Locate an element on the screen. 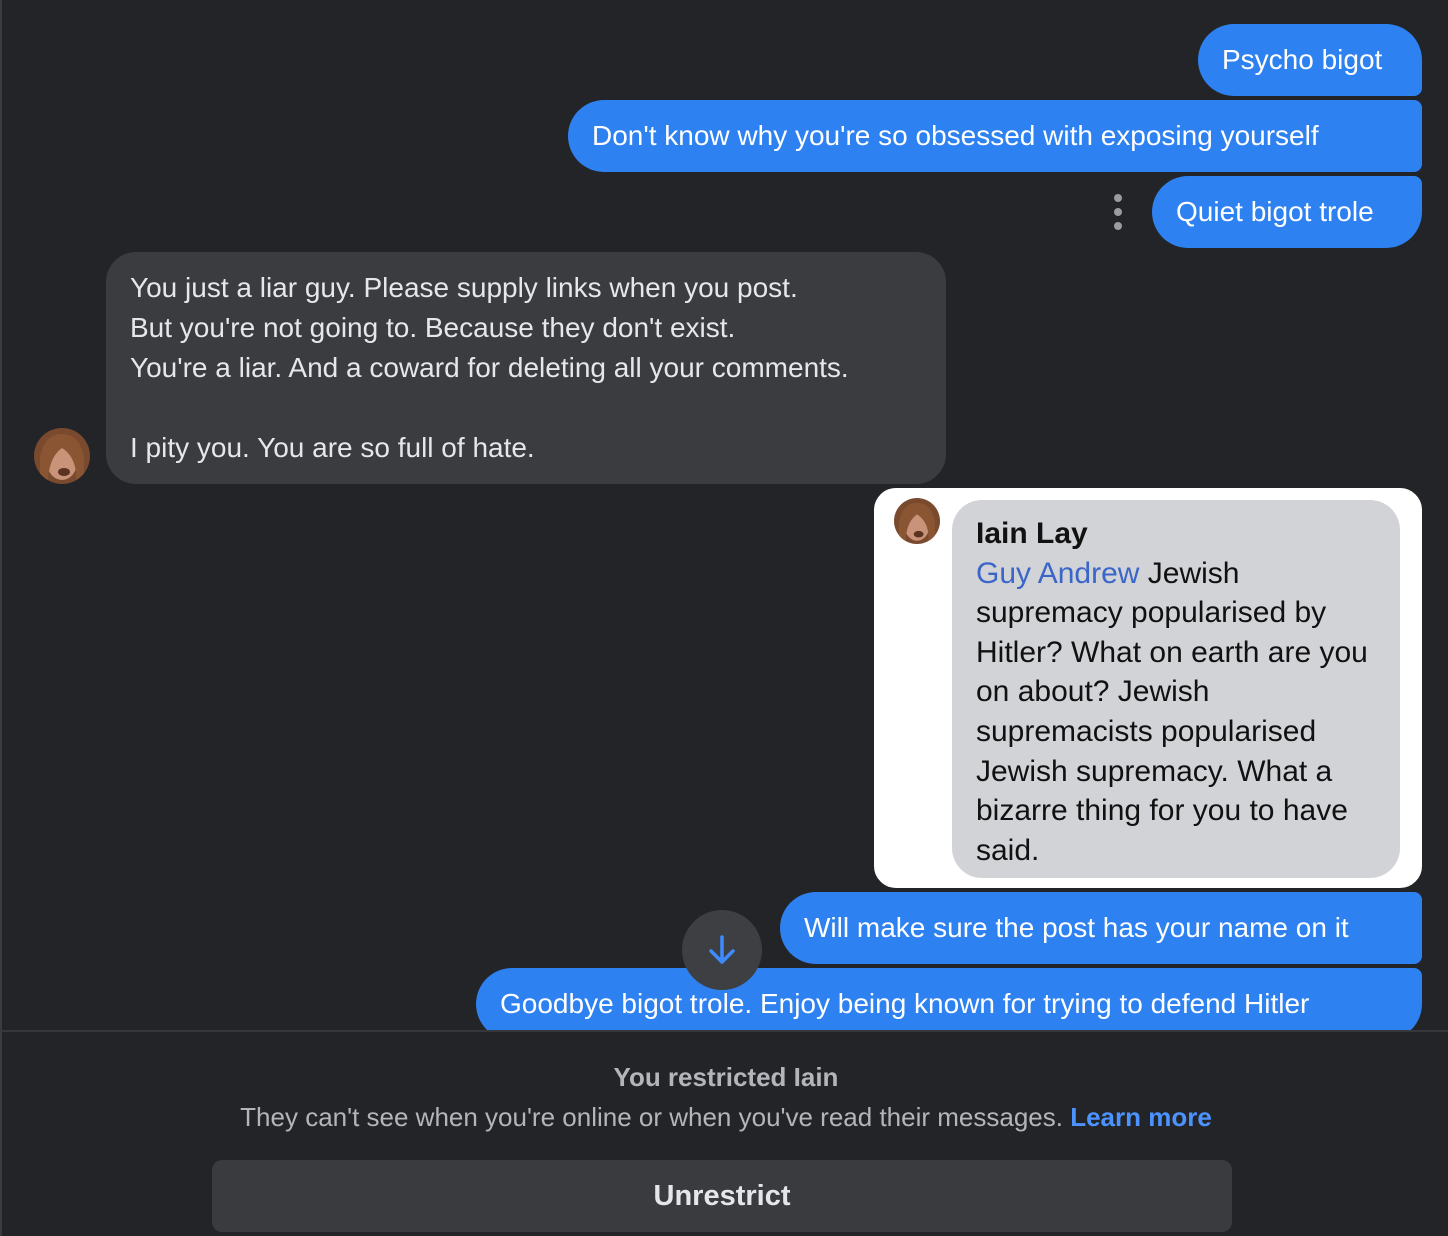 This screenshot has width=1448, height=1236. learn-more-link: Learn more is located at coordinates (1141, 1117).